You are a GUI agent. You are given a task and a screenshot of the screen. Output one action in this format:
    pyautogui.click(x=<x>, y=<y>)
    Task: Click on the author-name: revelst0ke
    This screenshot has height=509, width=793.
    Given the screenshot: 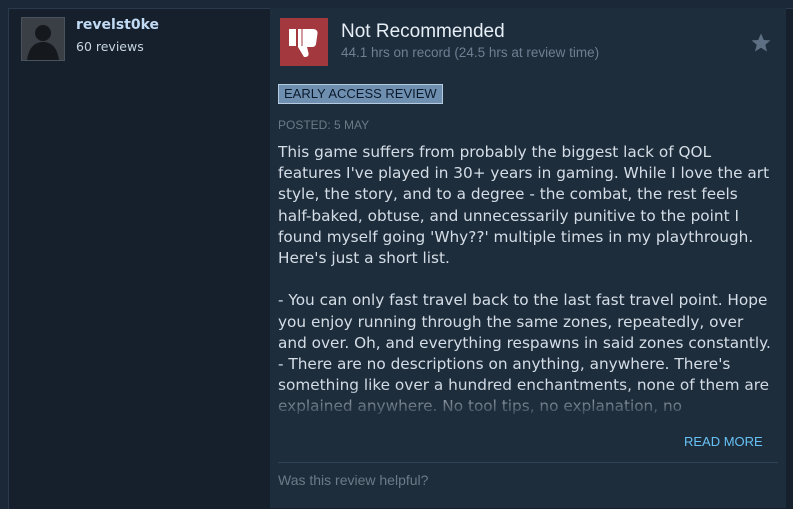 What is the action you would take?
    pyautogui.click(x=117, y=25)
    